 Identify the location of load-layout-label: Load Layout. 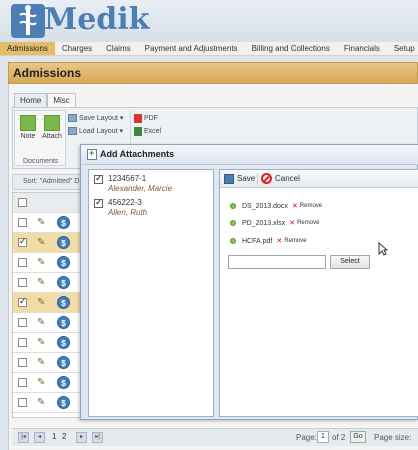
(98, 131).